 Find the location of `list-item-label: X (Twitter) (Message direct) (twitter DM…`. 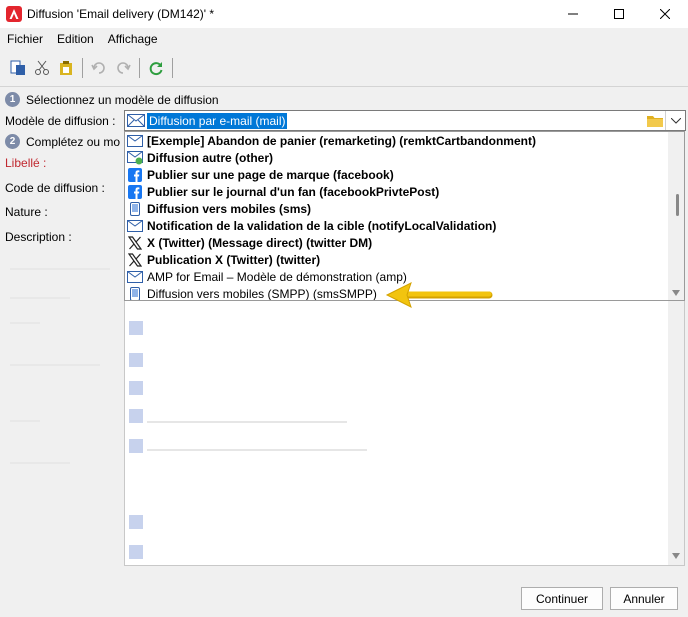

list-item-label: X (Twitter) (Message direct) (twitter DM… is located at coordinates (260, 242).